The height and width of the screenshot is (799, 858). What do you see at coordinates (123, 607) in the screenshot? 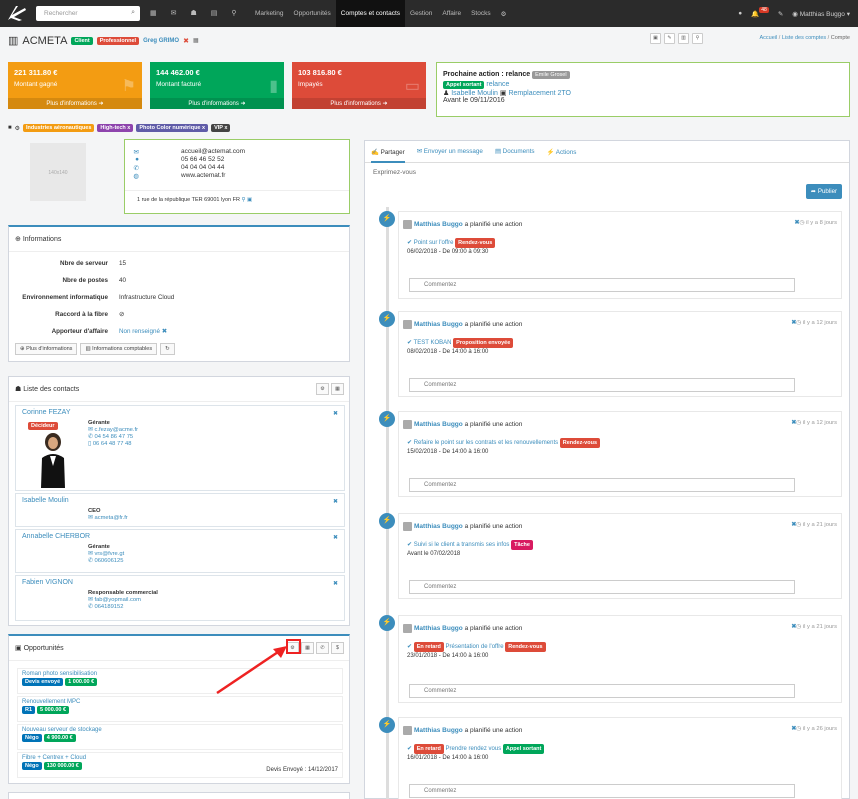
I see `contact-phone: ✆ 064189152` at bounding box center [123, 607].